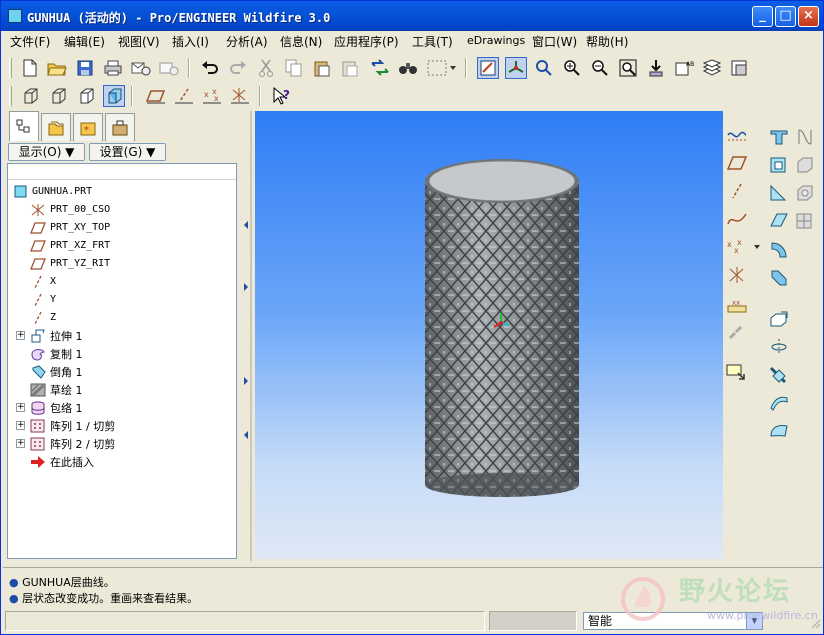 Image resolution: width=824 pixels, height=635 pixels. Describe the element at coordinates (408, 68) in the screenshot. I see `find-icon` at that location.